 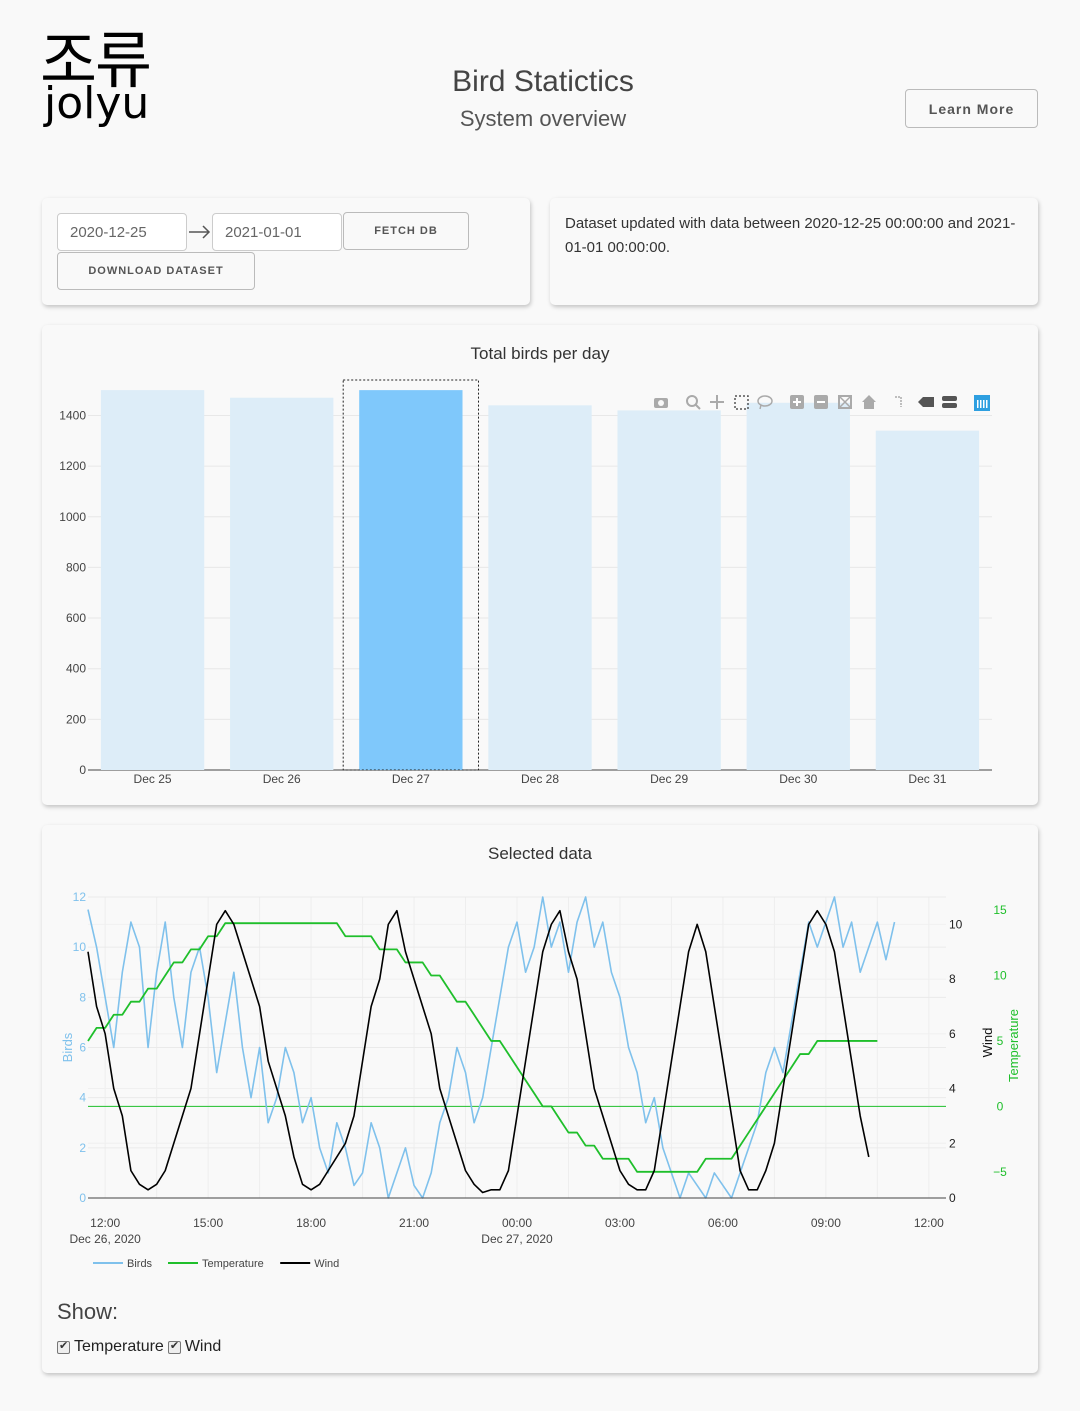 I want to click on bar-xtick-label: Dec 26, so click(x=282, y=779).